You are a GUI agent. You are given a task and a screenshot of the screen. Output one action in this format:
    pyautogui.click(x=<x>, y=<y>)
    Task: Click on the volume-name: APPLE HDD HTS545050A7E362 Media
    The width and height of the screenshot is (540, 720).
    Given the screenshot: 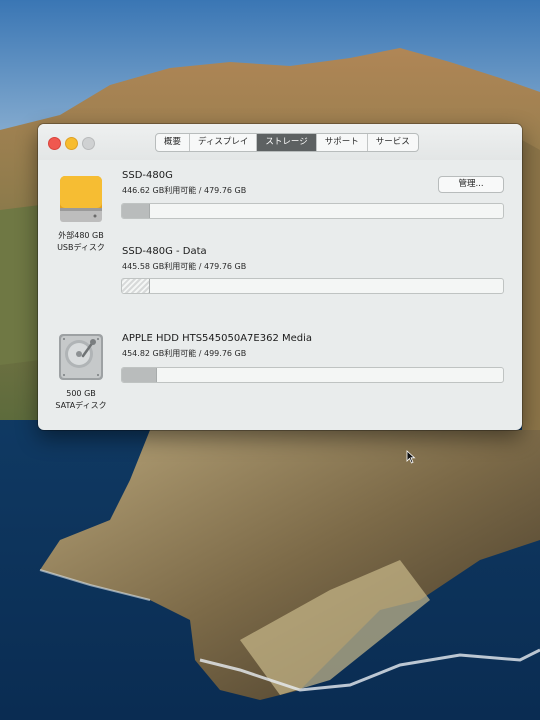 What is the action you would take?
    pyautogui.click(x=217, y=338)
    